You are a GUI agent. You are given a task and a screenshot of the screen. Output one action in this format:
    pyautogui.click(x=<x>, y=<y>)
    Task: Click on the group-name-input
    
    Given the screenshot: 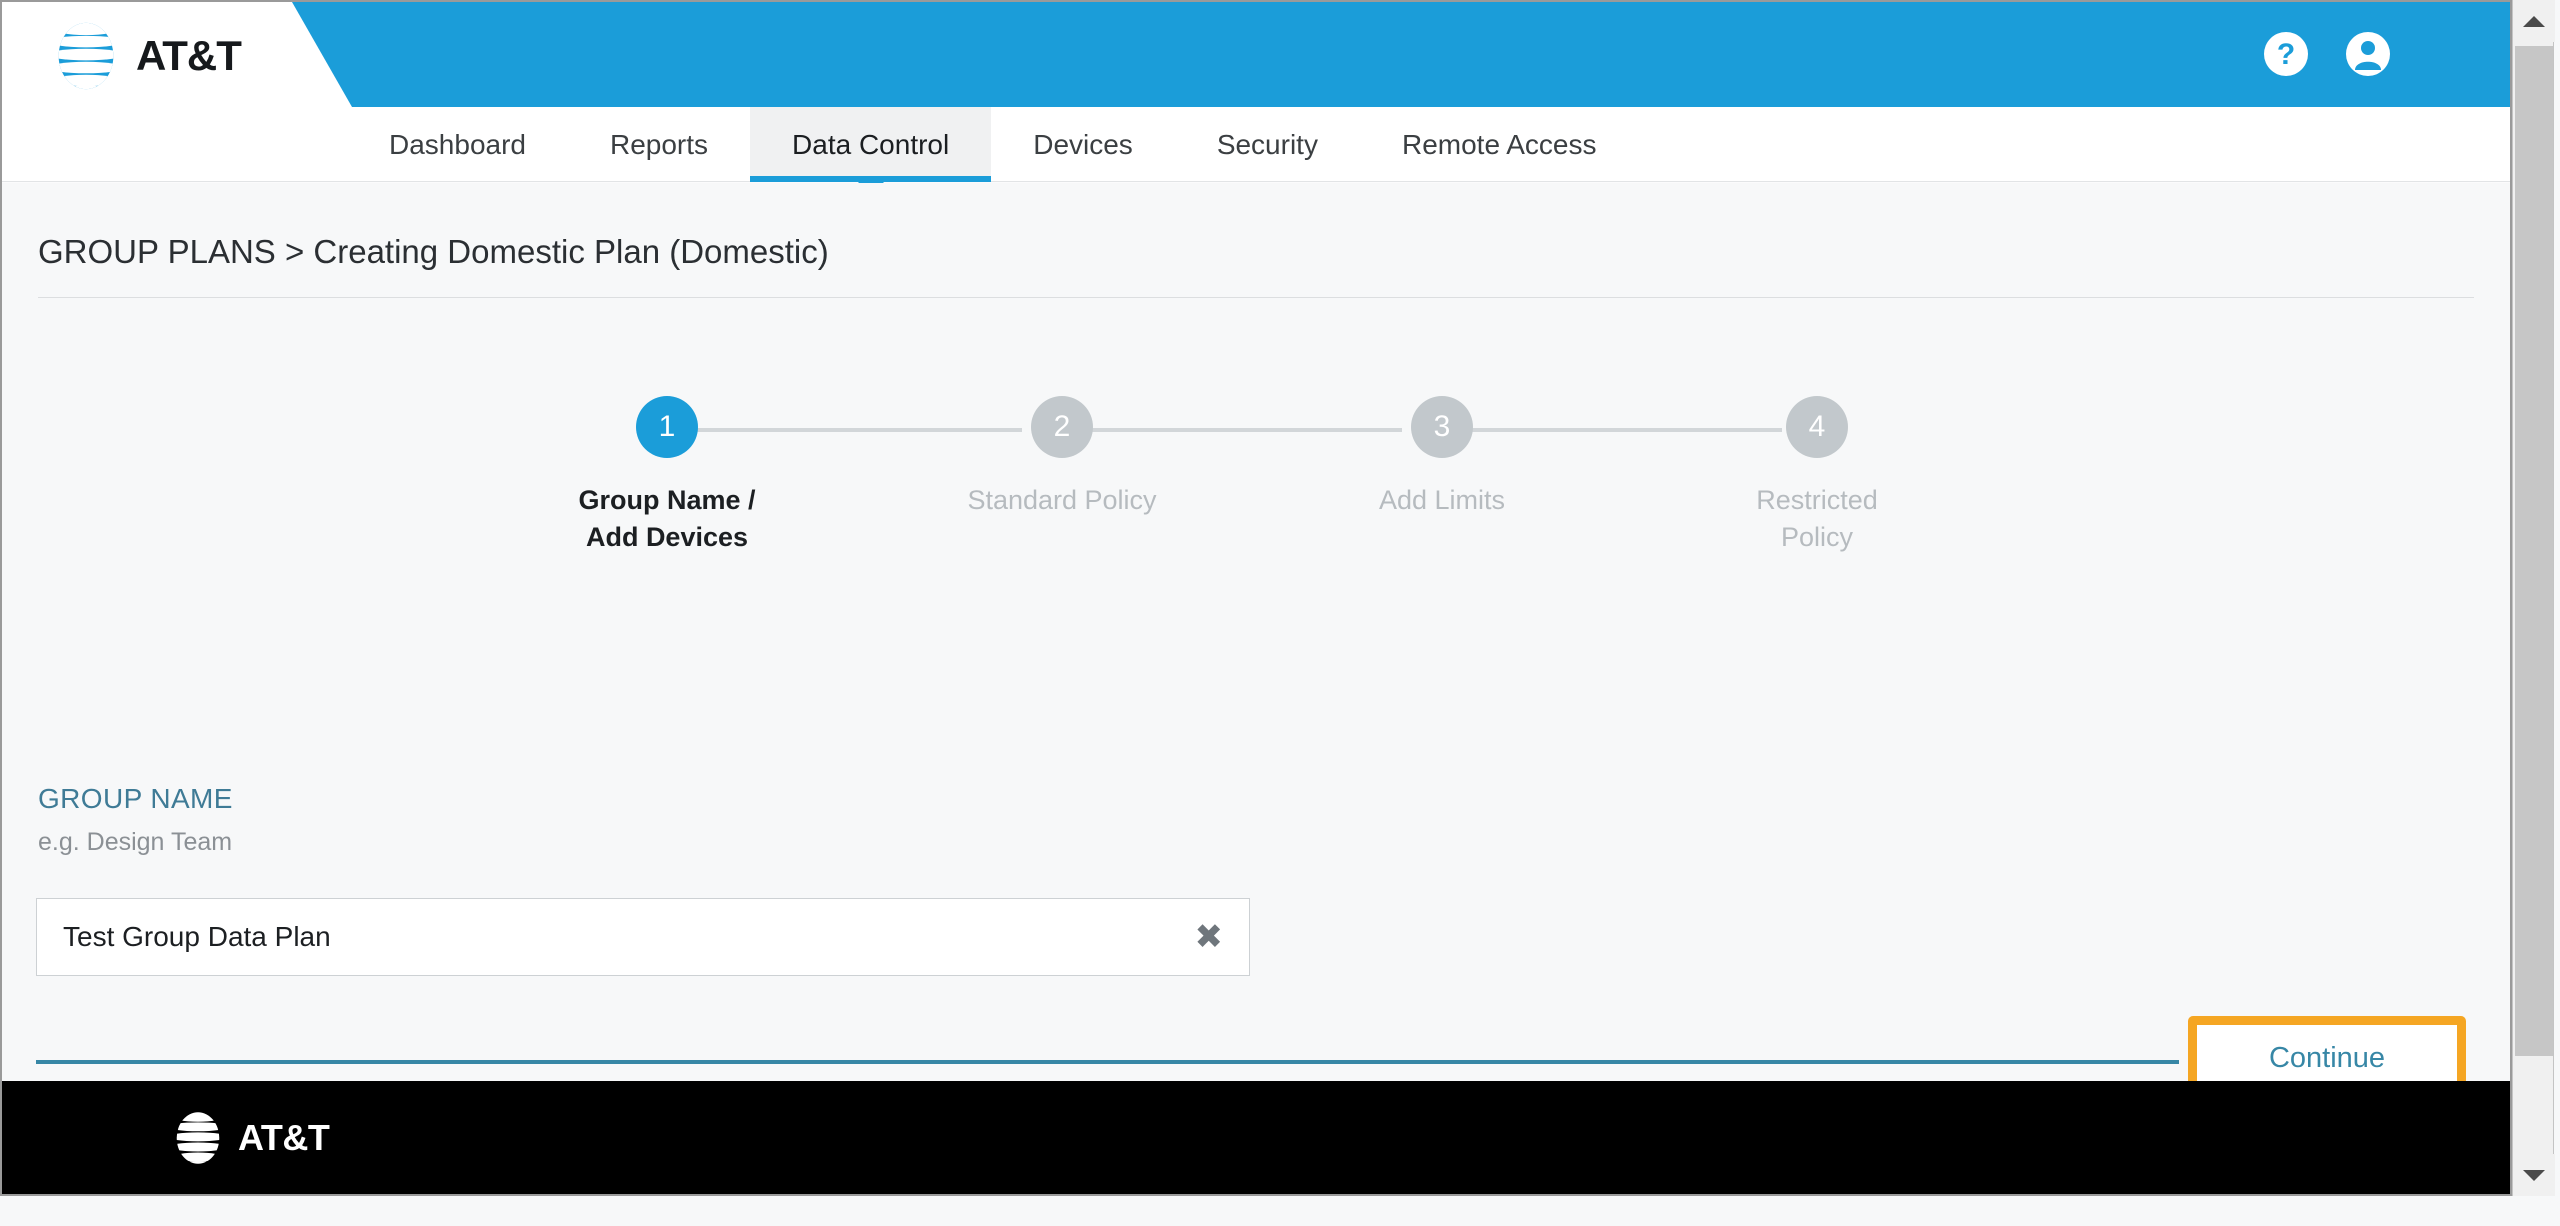 What is the action you would take?
    pyautogui.click(x=643, y=937)
    